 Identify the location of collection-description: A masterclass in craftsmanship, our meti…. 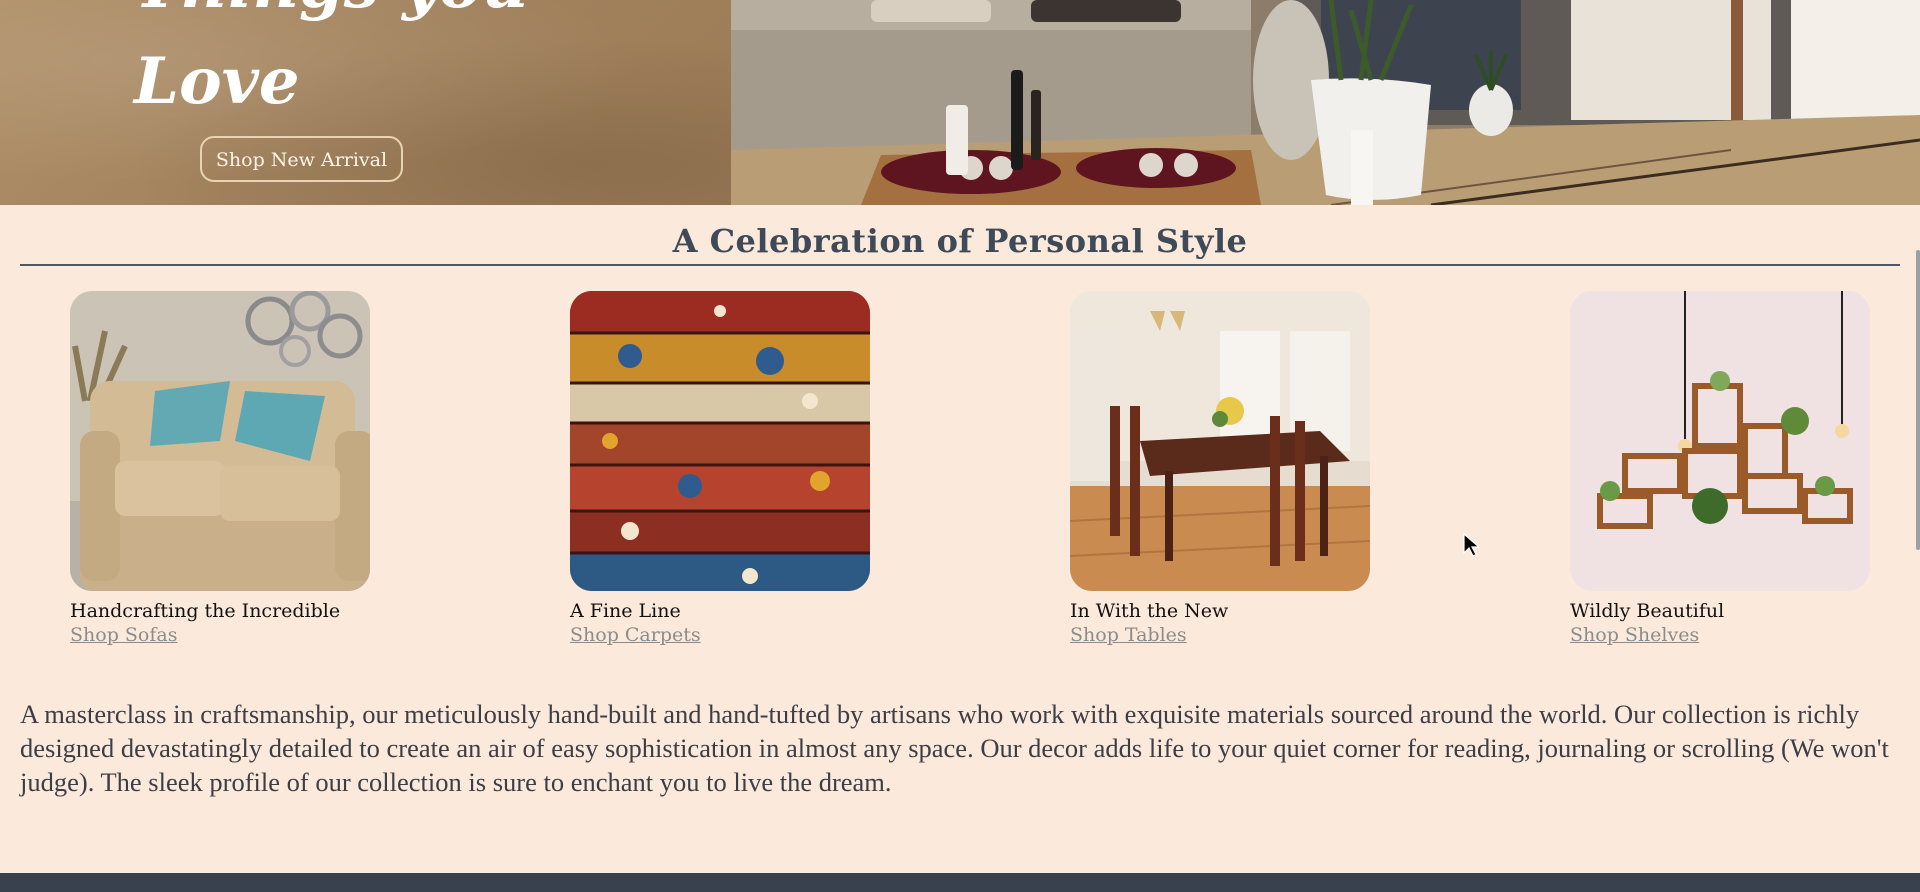
(954, 748).